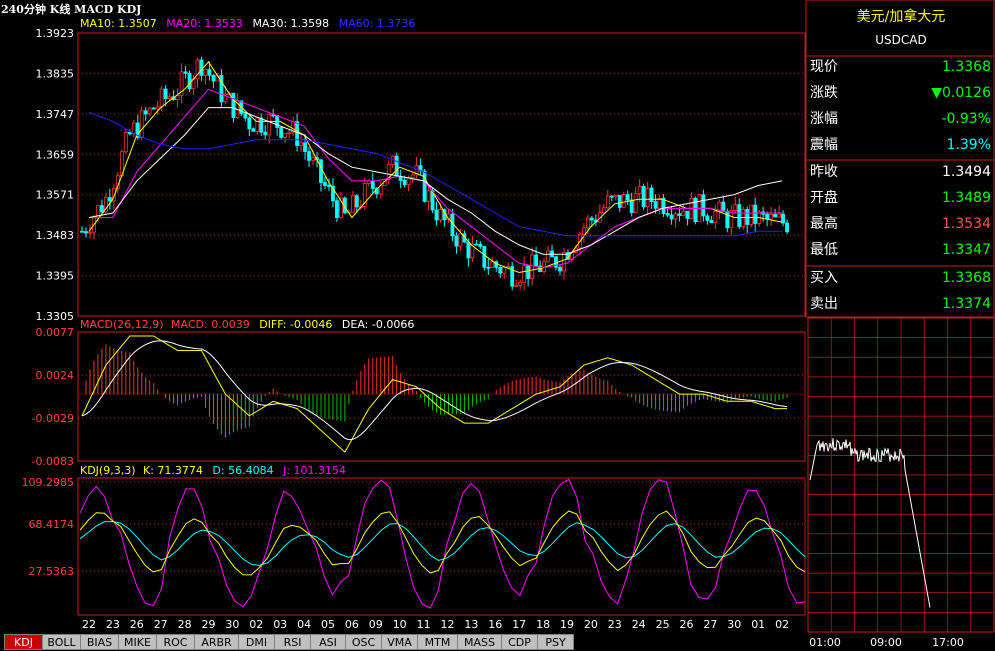  Describe the element at coordinates (824, 172) in the screenshot. I see `quote-row-label: 昨收` at that location.